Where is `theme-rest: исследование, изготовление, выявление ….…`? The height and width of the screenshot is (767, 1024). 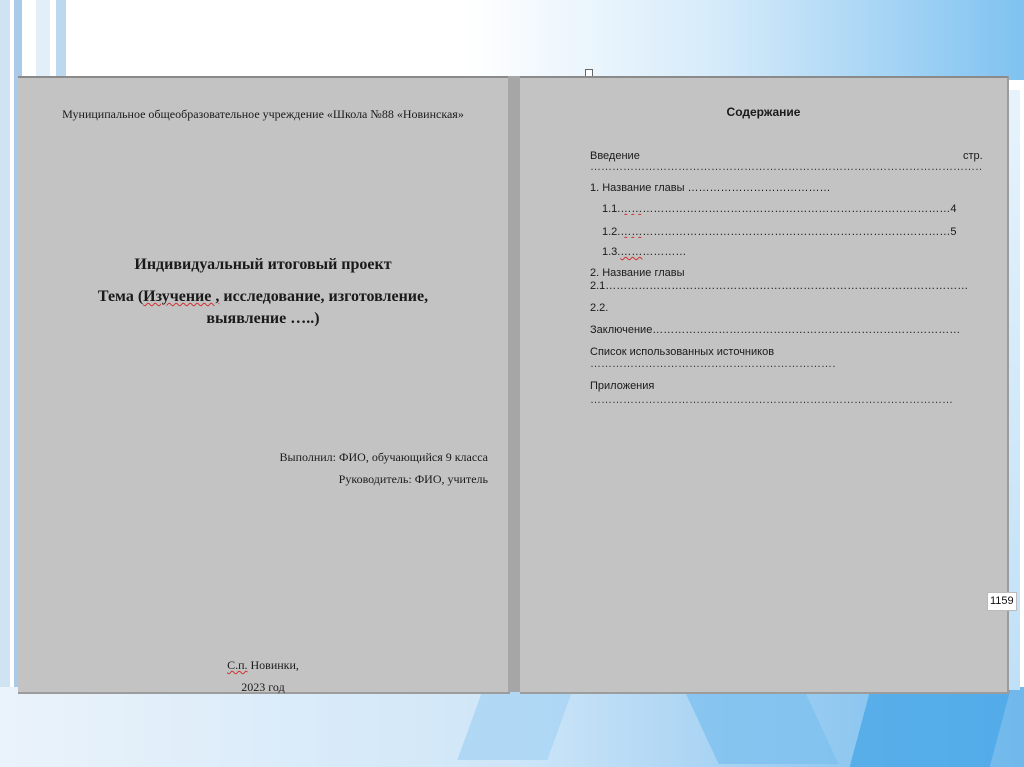
theme-rest: исследование, изготовление, выявление ….… is located at coordinates (317, 307).